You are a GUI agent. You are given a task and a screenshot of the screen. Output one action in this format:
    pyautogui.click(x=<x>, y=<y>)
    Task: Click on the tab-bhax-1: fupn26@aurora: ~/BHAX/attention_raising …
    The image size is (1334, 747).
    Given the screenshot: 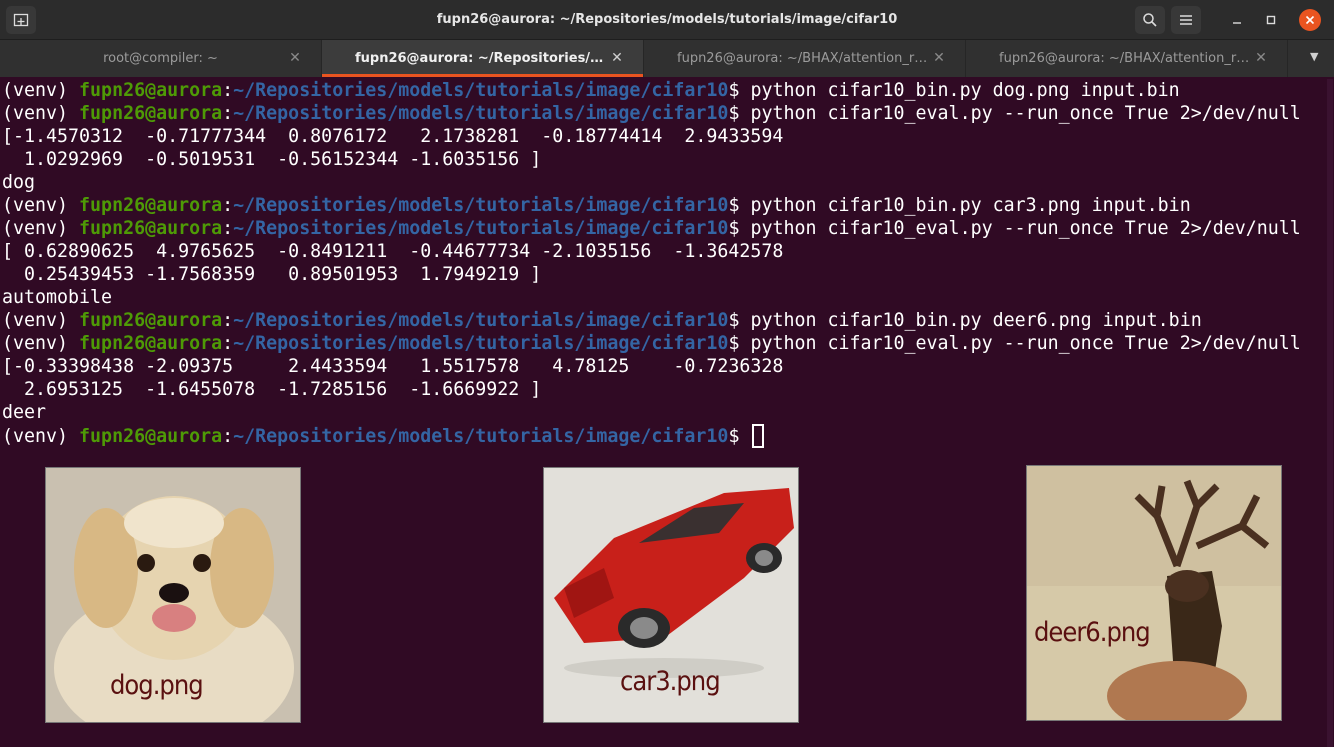 What is the action you would take?
    pyautogui.click(x=805, y=58)
    